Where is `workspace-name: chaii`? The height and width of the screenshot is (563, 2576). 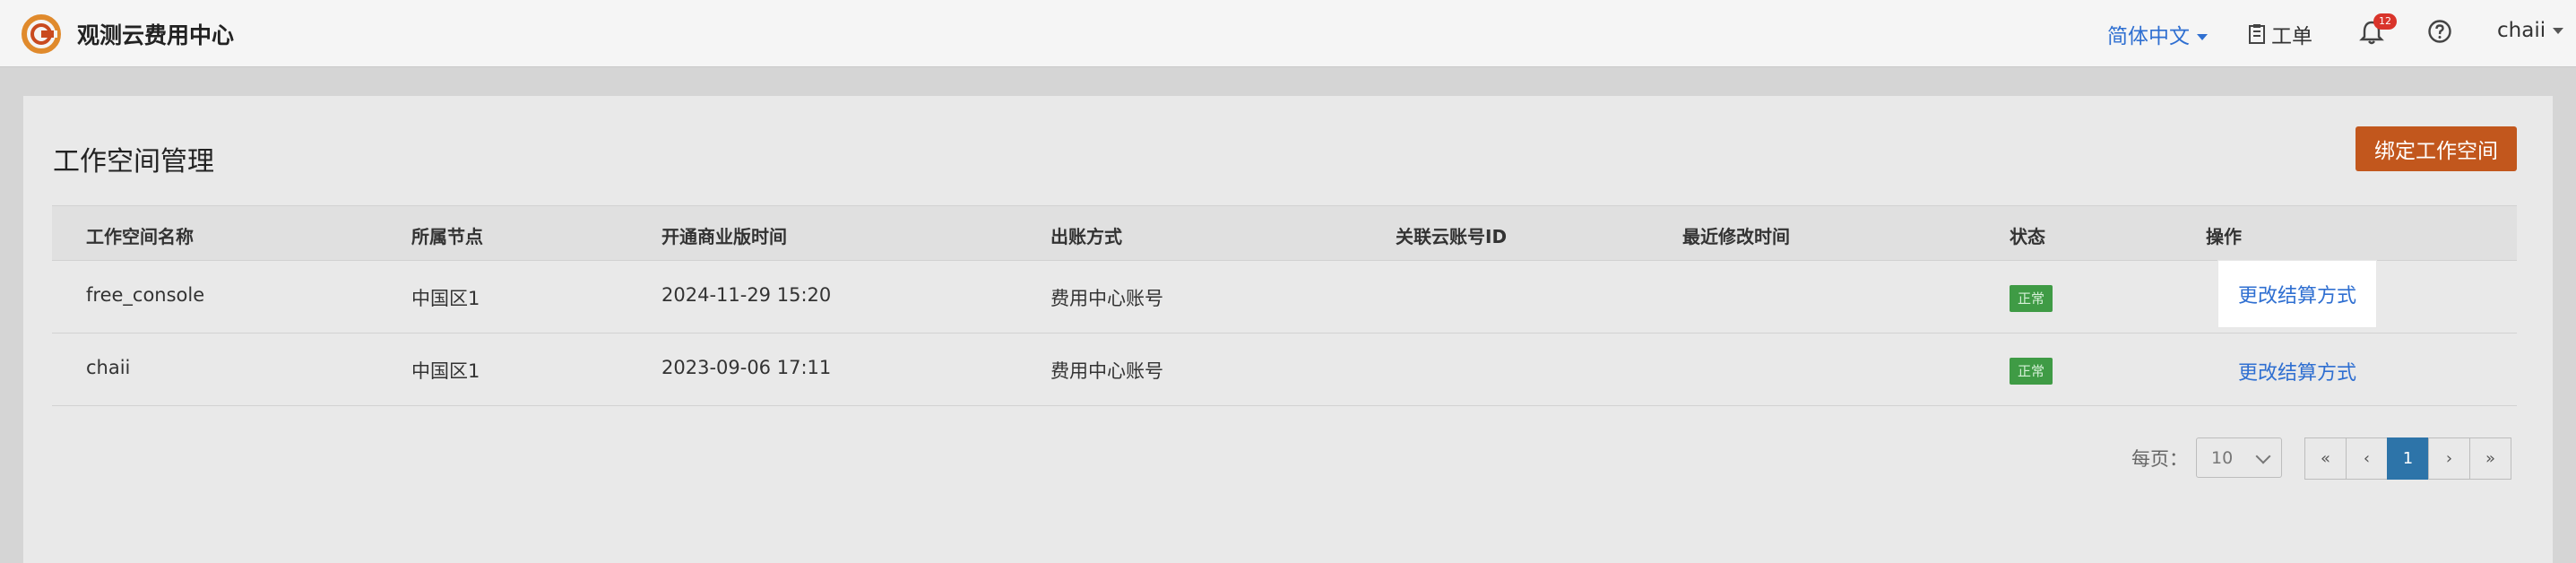 workspace-name: chaii is located at coordinates (108, 367).